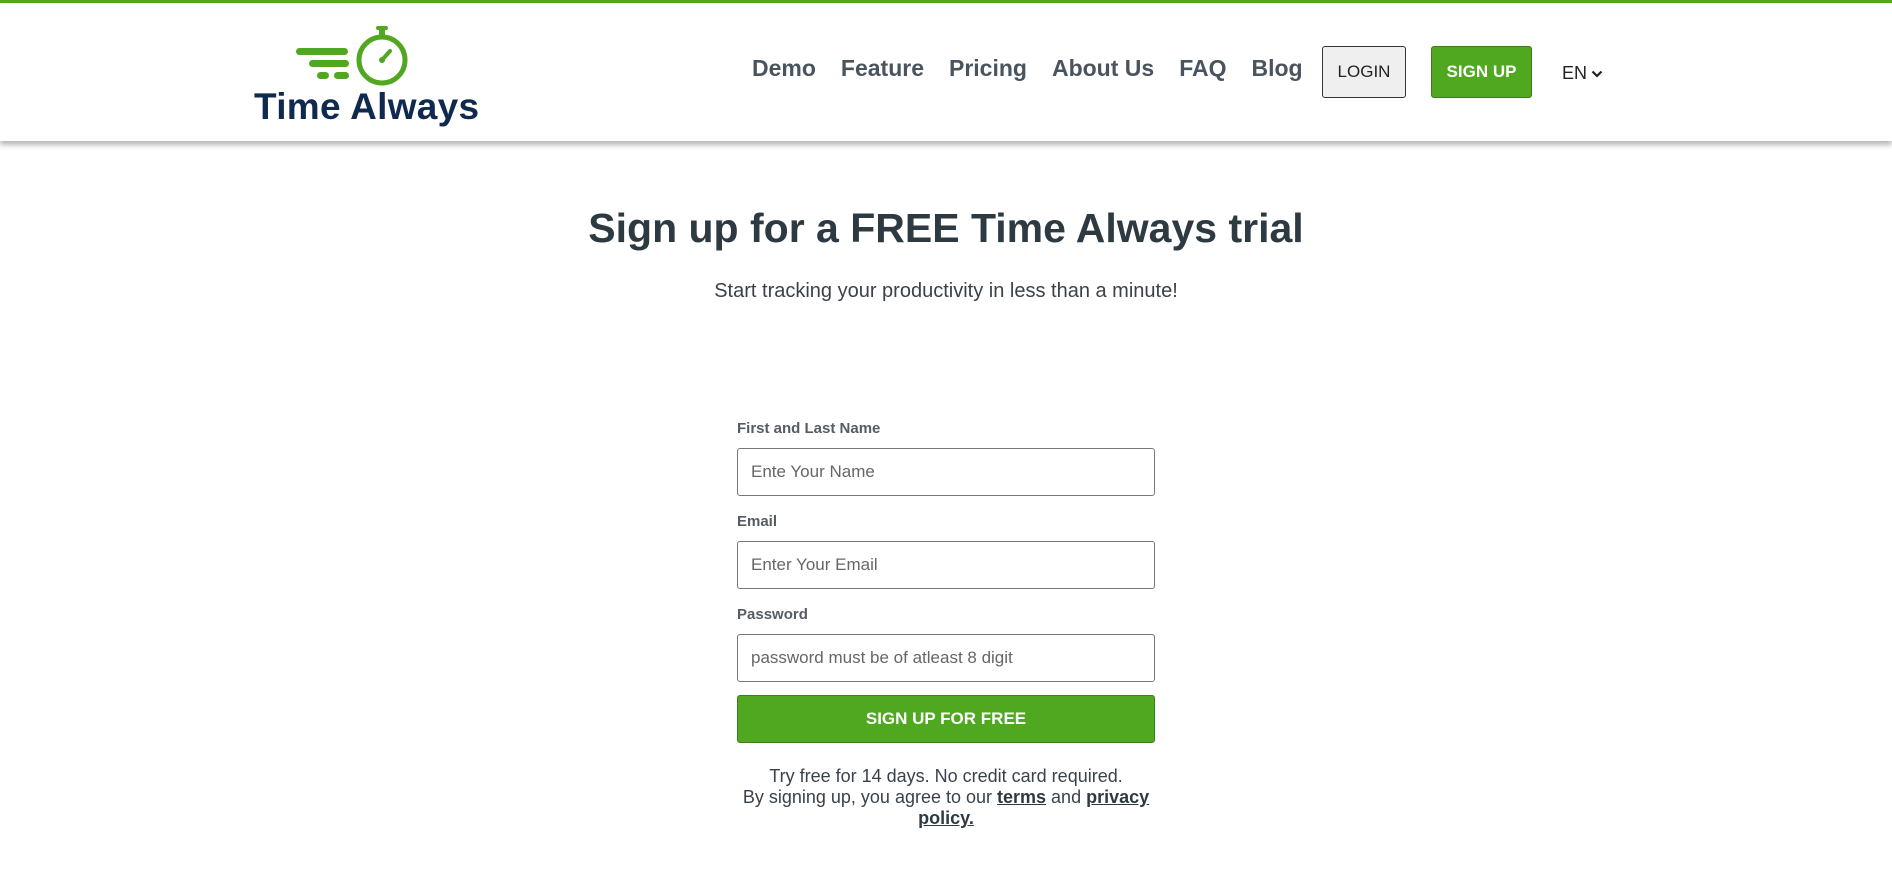 This screenshot has height=886, width=1892. Describe the element at coordinates (1040, 68) in the screenshot. I see `main-nav: Demo Feature Pricing About Us FAQ Blog` at that location.